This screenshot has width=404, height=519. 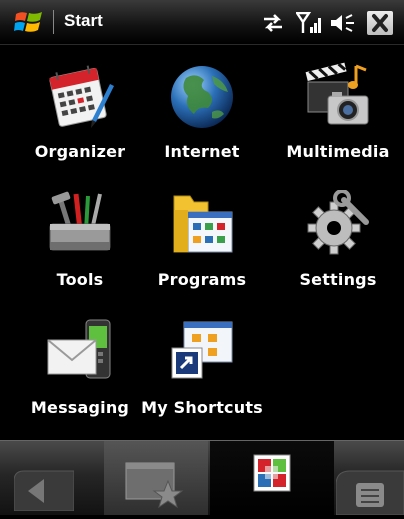 I want to click on start-icon, so click(x=272, y=473).